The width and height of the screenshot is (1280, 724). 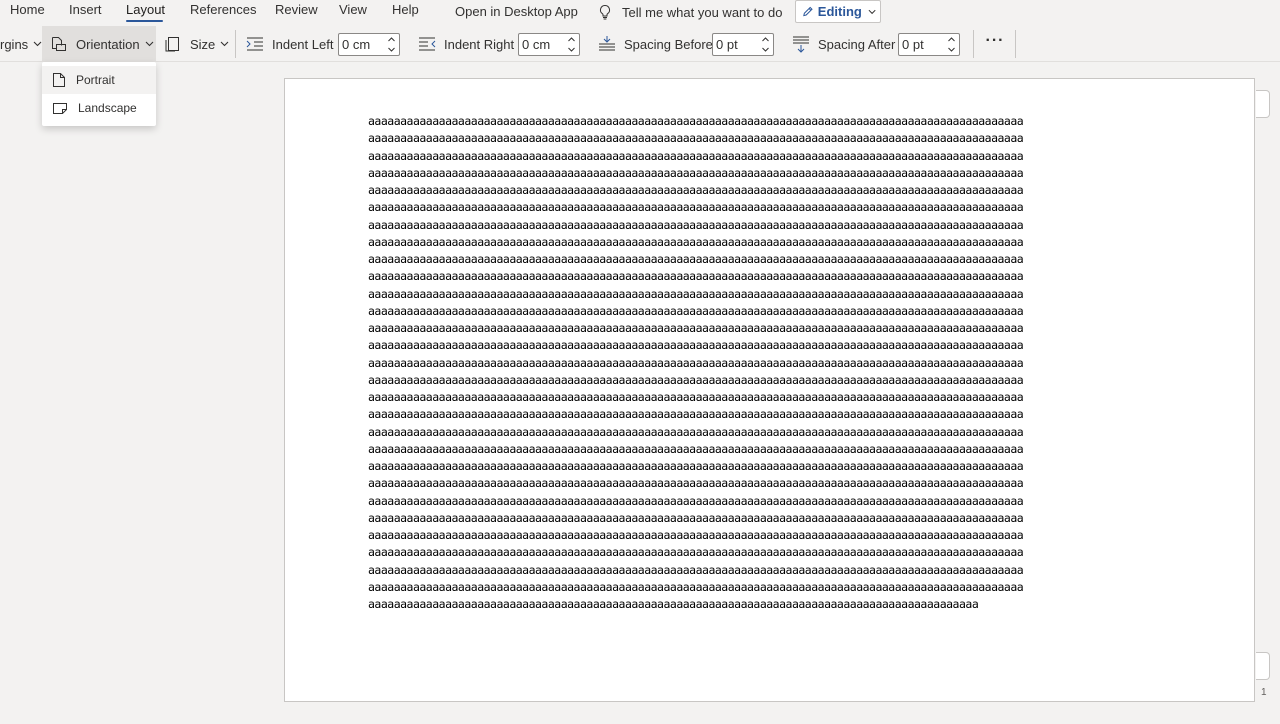 I want to click on layout-ribbon: rgins Orientation Size Indent Left 0 cm, so click(x=640, y=44).